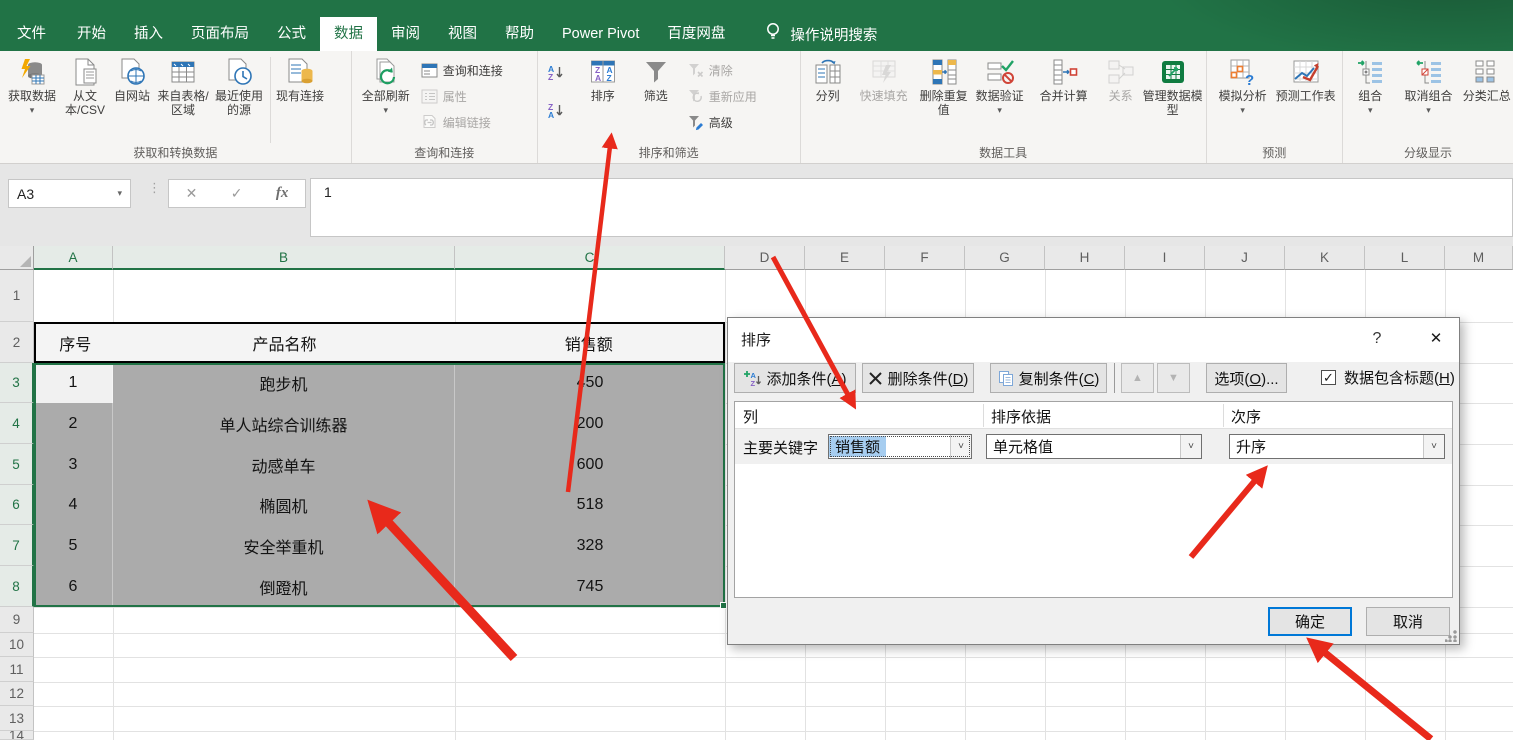 The width and height of the screenshot is (1513, 740). Describe the element at coordinates (1093, 340) in the screenshot. I see `dialog-title-bar` at that location.